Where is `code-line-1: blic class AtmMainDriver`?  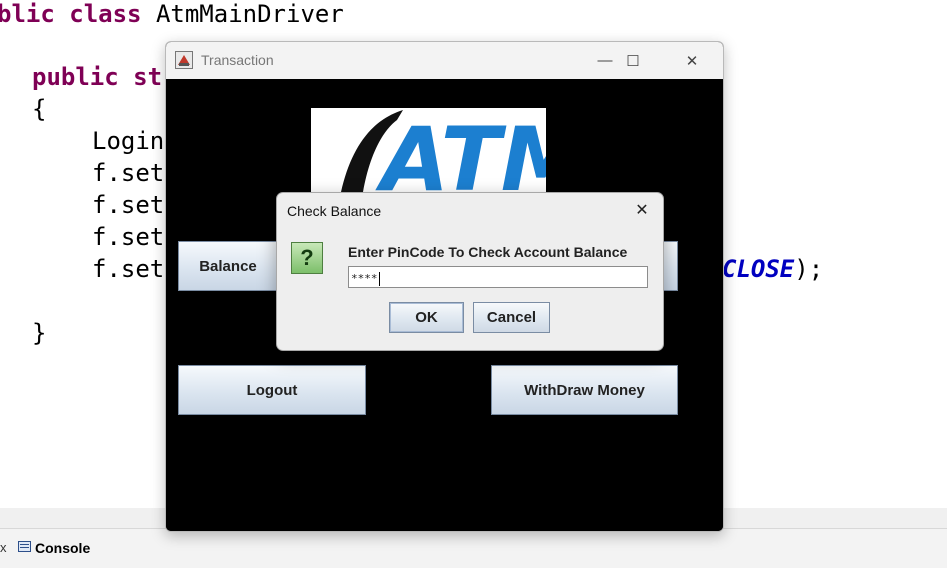
code-line-1: blic class AtmMainDriver is located at coordinates (172, 14).